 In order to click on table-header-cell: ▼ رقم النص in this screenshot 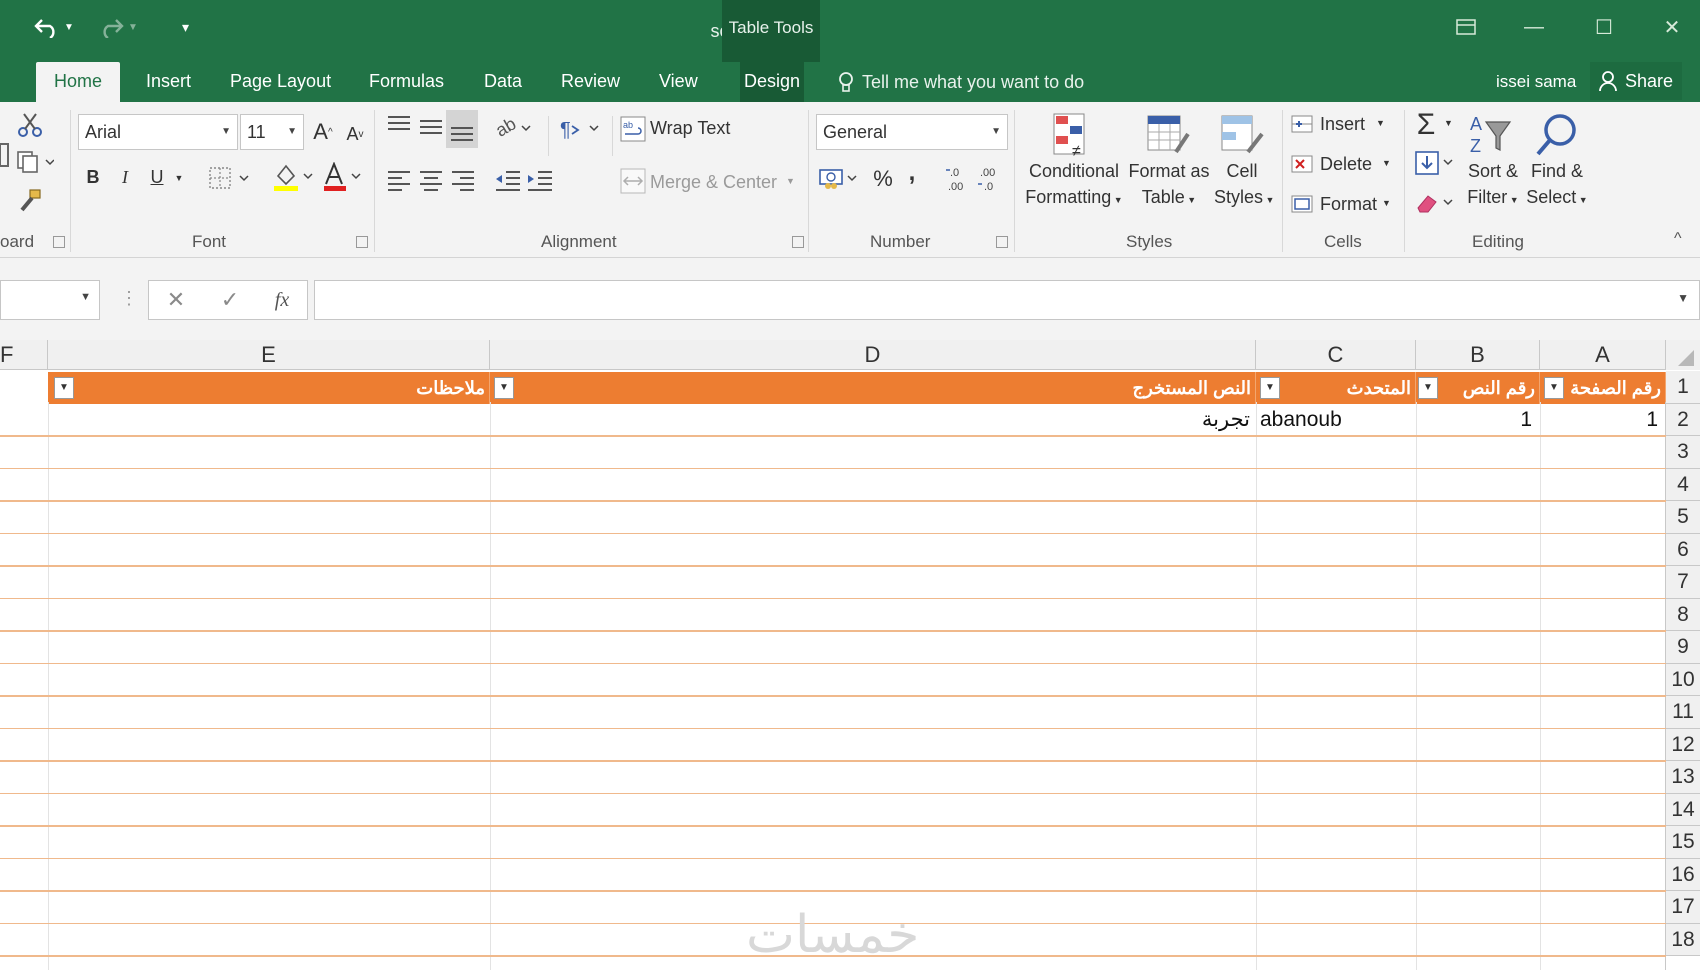, I will do `click(1478, 388)`.